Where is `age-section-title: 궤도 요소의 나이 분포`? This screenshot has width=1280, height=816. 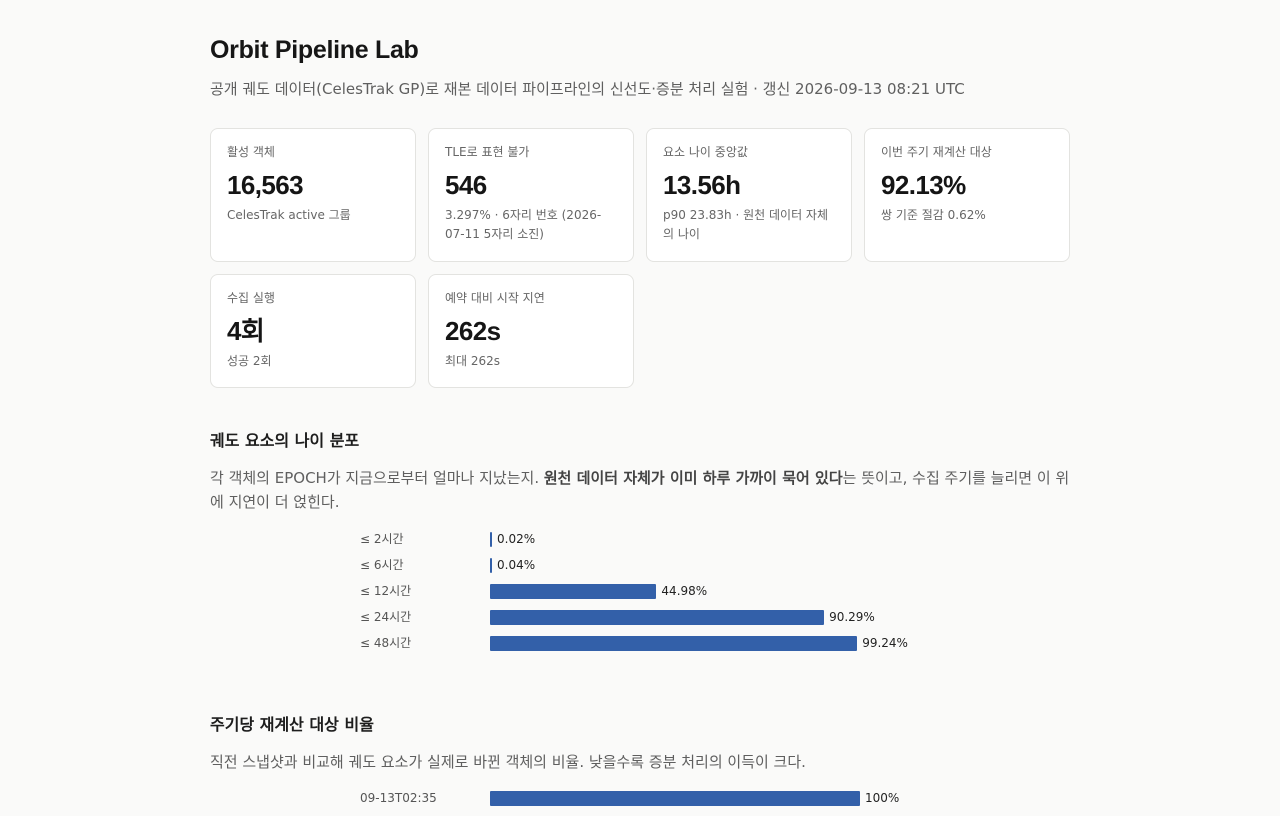 age-section-title: 궤도 요소의 나이 분포 is located at coordinates (285, 440).